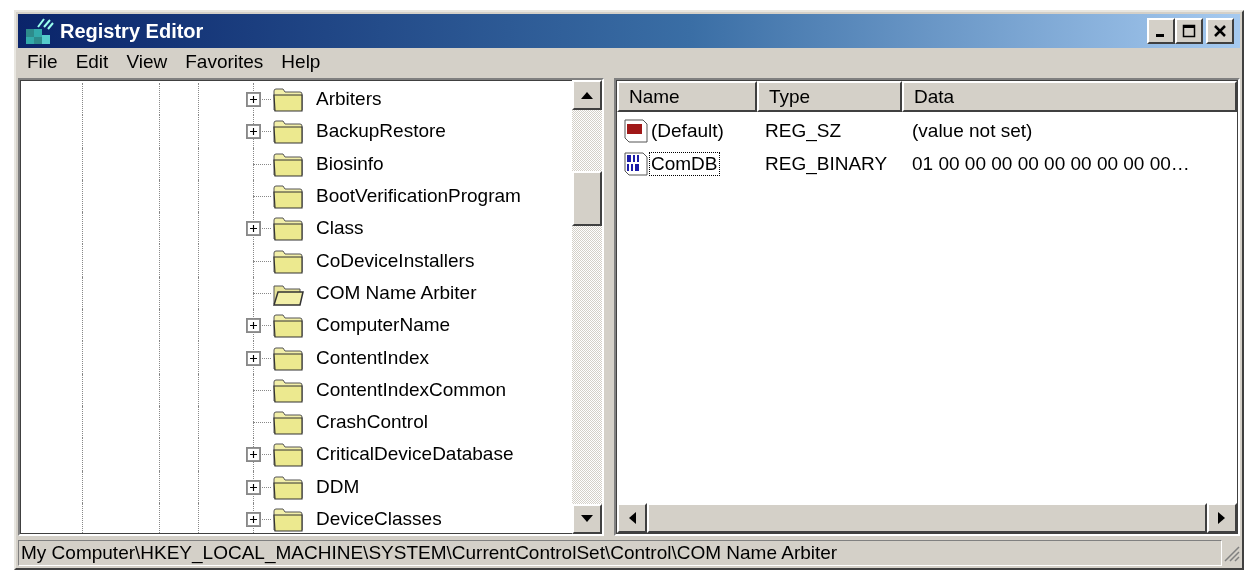 The width and height of the screenshot is (1251, 577). Describe the element at coordinates (418, 196) in the screenshot. I see `tree-item: BootVerificationProgram` at that location.